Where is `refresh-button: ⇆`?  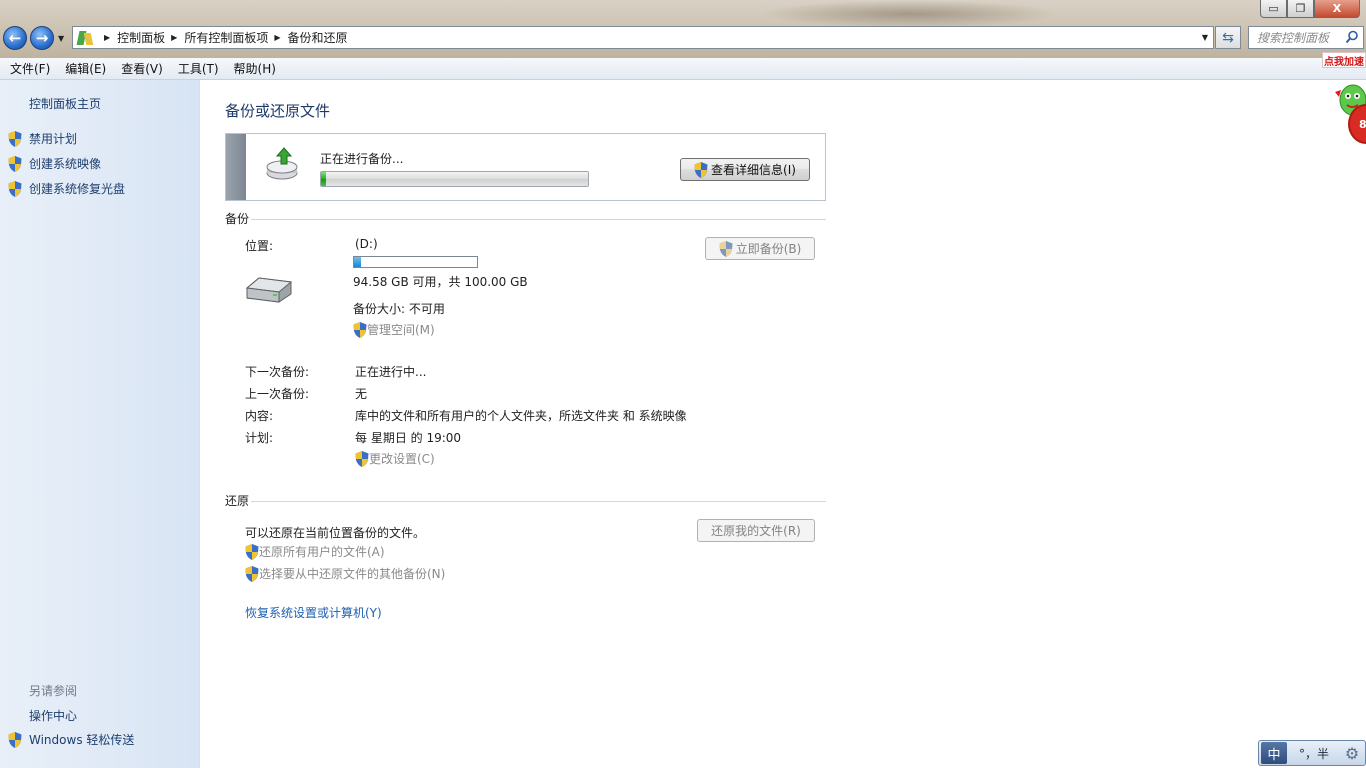
refresh-button: ⇆ is located at coordinates (1228, 37).